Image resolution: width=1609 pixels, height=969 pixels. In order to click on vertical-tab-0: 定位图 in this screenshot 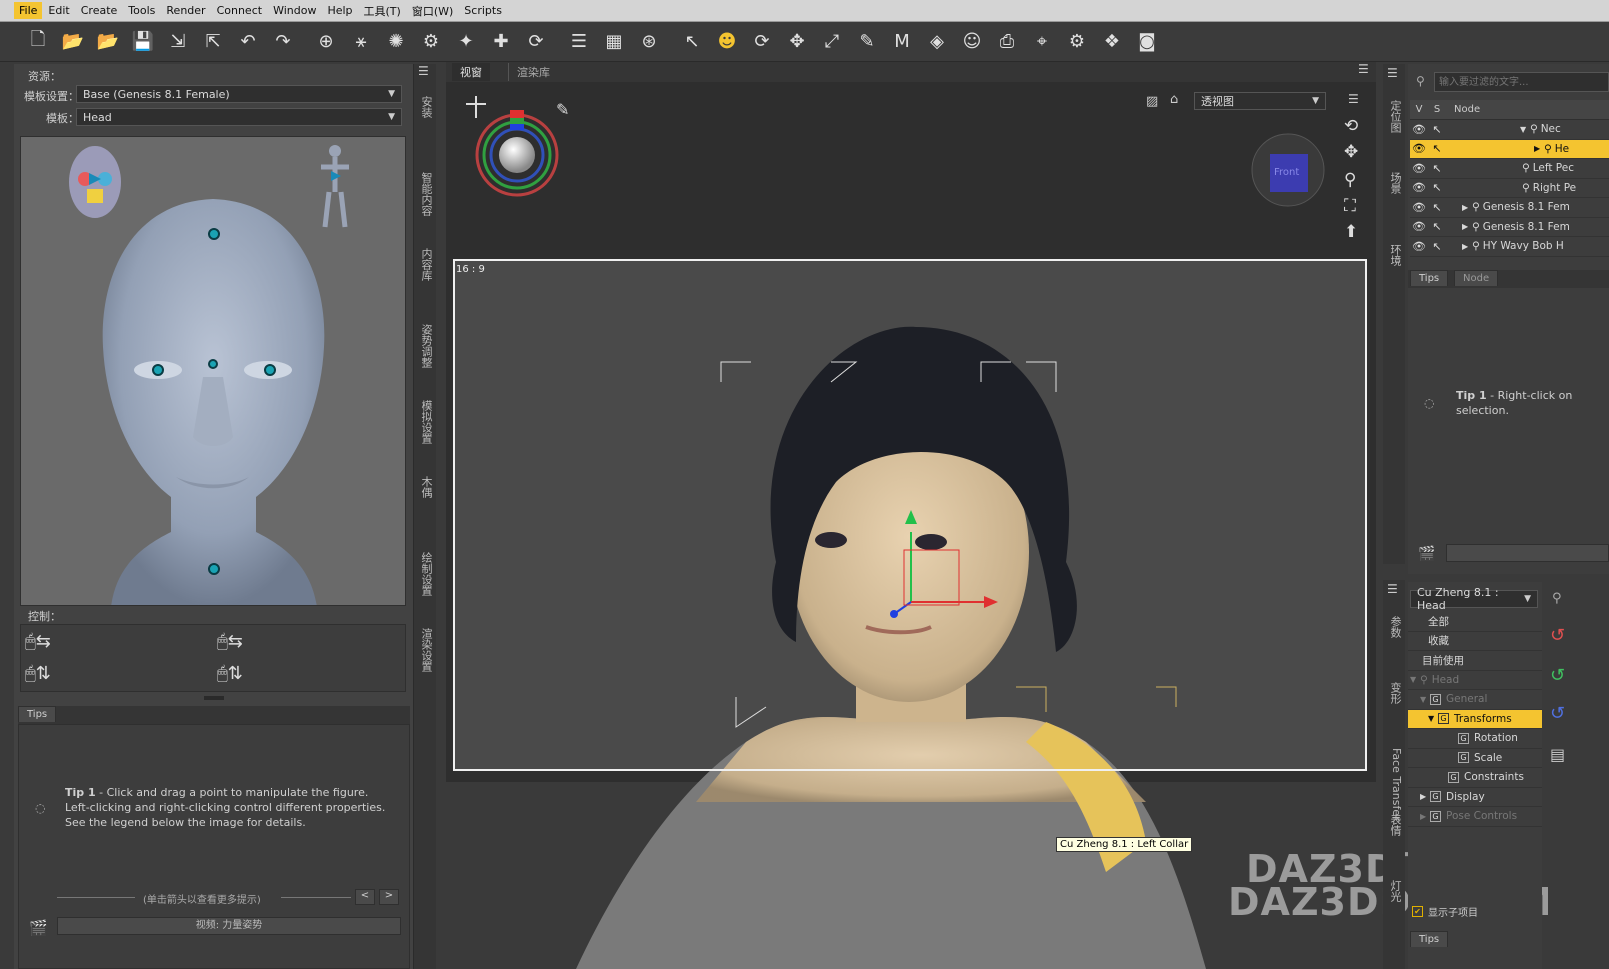, I will do `click(1394, 116)`.